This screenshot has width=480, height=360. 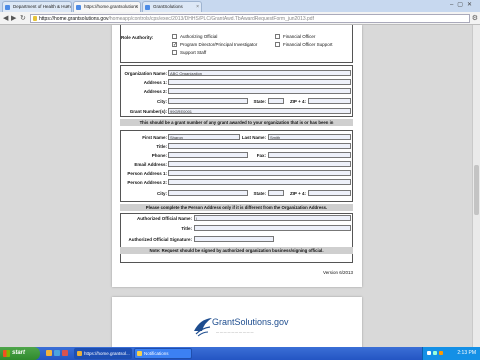 What do you see at coordinates (259, 111) in the screenshot?
I see `grant-numbers-field: 99GRE0001` at bounding box center [259, 111].